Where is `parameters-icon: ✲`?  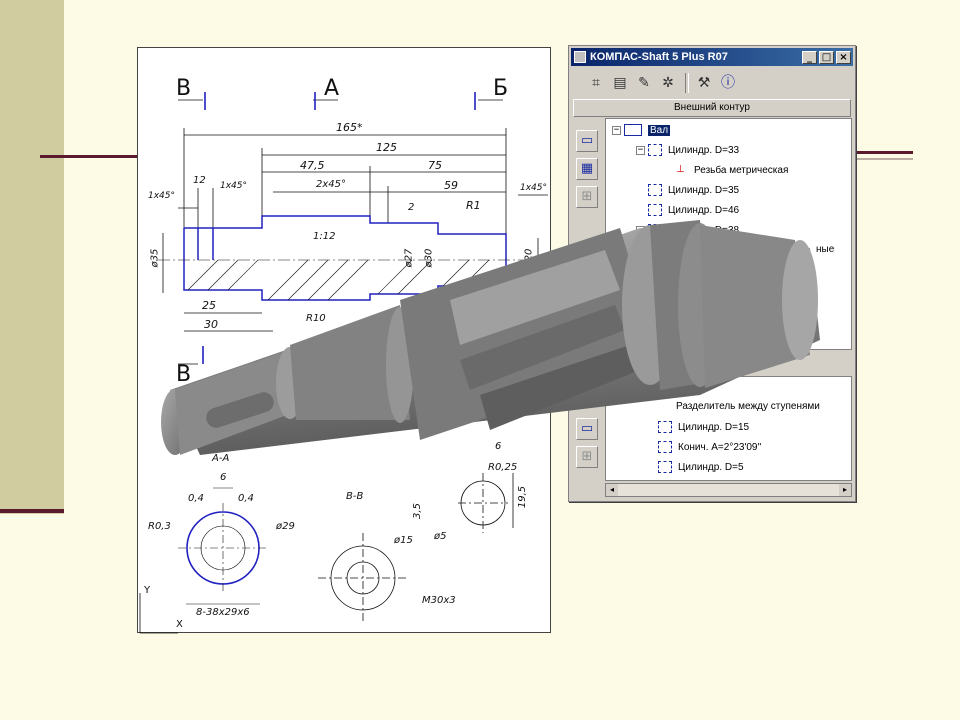
parameters-icon: ✲ is located at coordinates (668, 83).